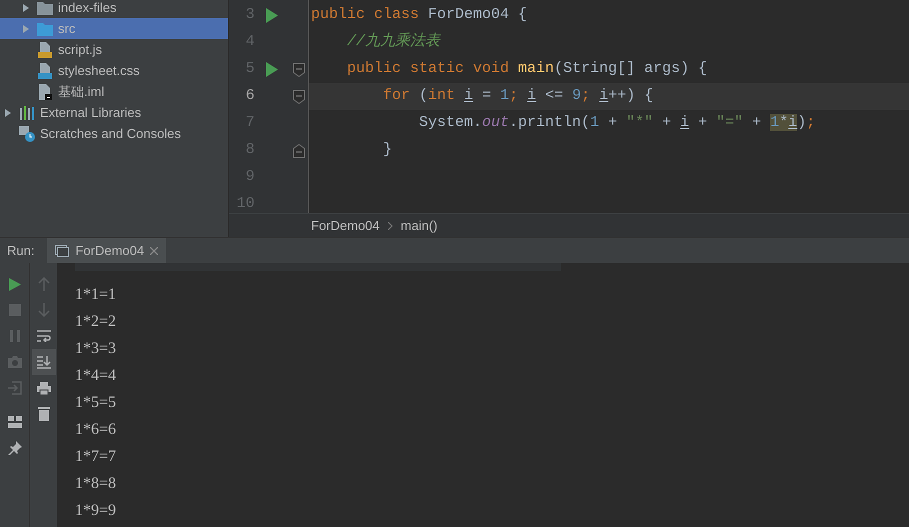  What do you see at coordinates (106, 250) in the screenshot?
I see `run-tab: ForDemo04` at bounding box center [106, 250].